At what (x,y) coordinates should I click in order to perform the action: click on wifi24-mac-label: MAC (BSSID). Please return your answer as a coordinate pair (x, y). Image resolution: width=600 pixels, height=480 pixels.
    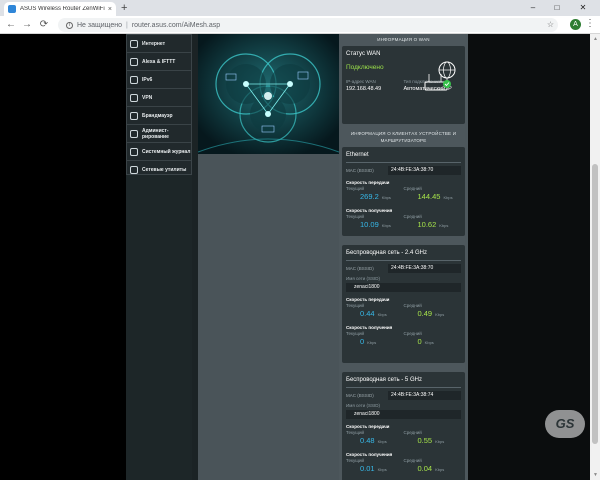
    Looking at the image, I should click on (360, 268).